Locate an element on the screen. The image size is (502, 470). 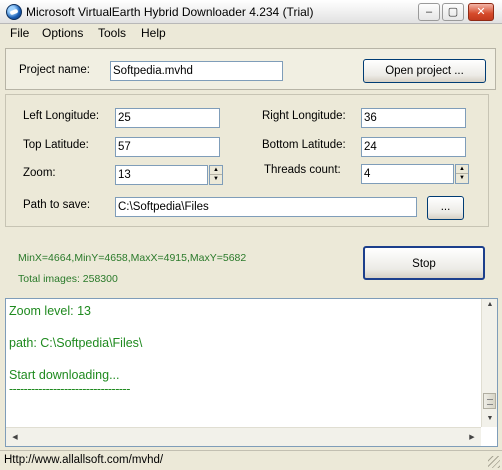
scroll-up-icon: ▲ is located at coordinates (490, 304).